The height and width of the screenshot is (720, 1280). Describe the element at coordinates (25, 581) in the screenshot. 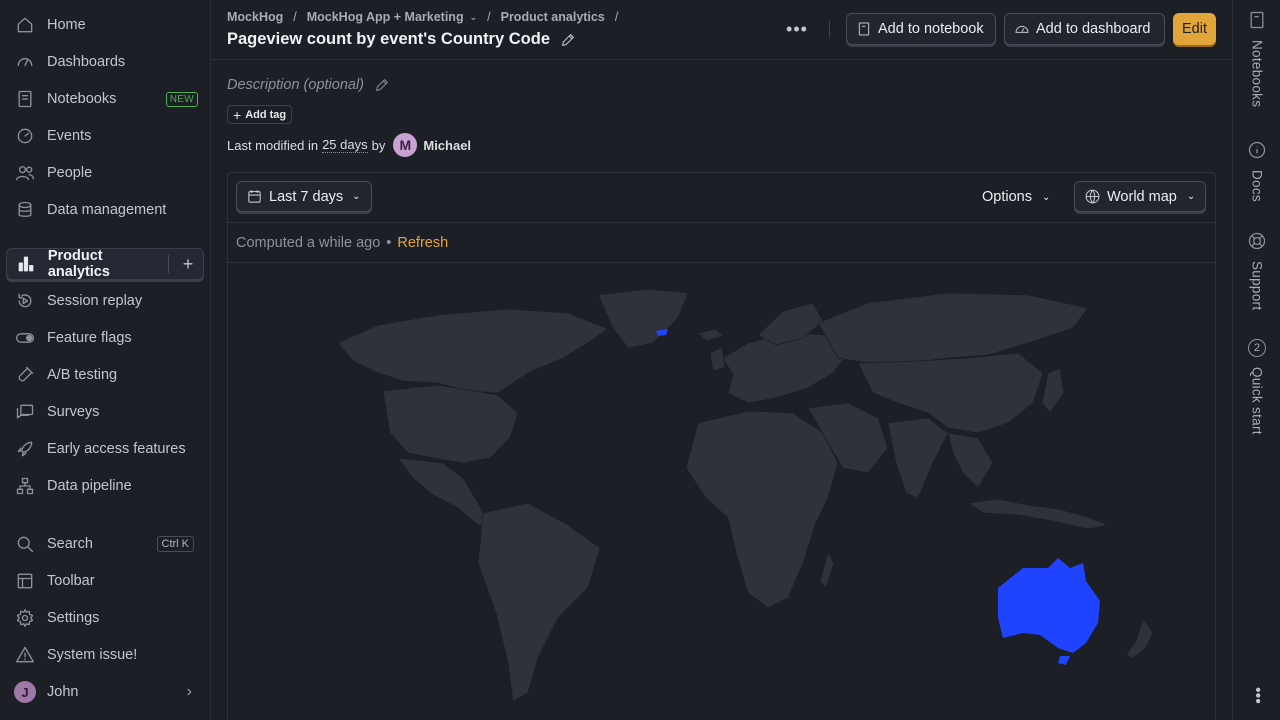

I see `toolbar-icon` at that location.